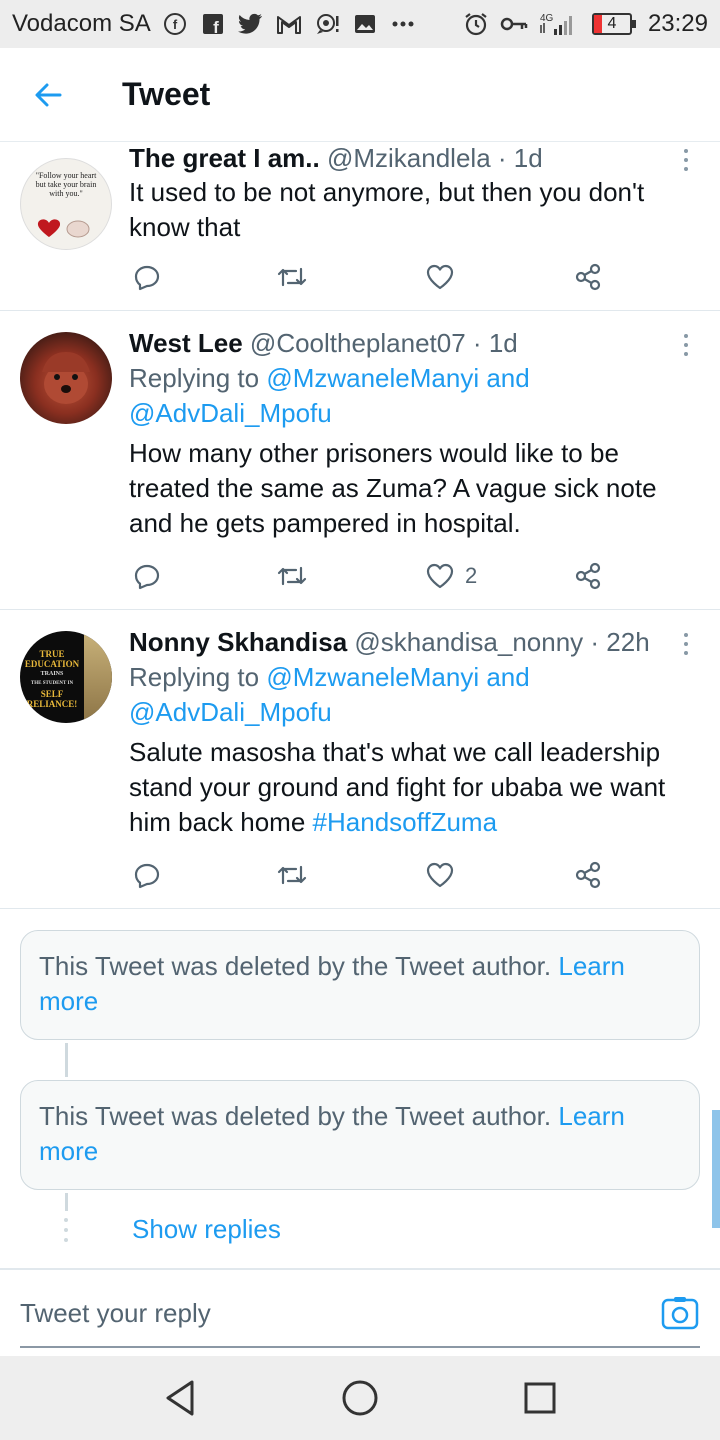 The image size is (720, 1440). I want to click on username: @Cooltheplanet07, so click(358, 343).